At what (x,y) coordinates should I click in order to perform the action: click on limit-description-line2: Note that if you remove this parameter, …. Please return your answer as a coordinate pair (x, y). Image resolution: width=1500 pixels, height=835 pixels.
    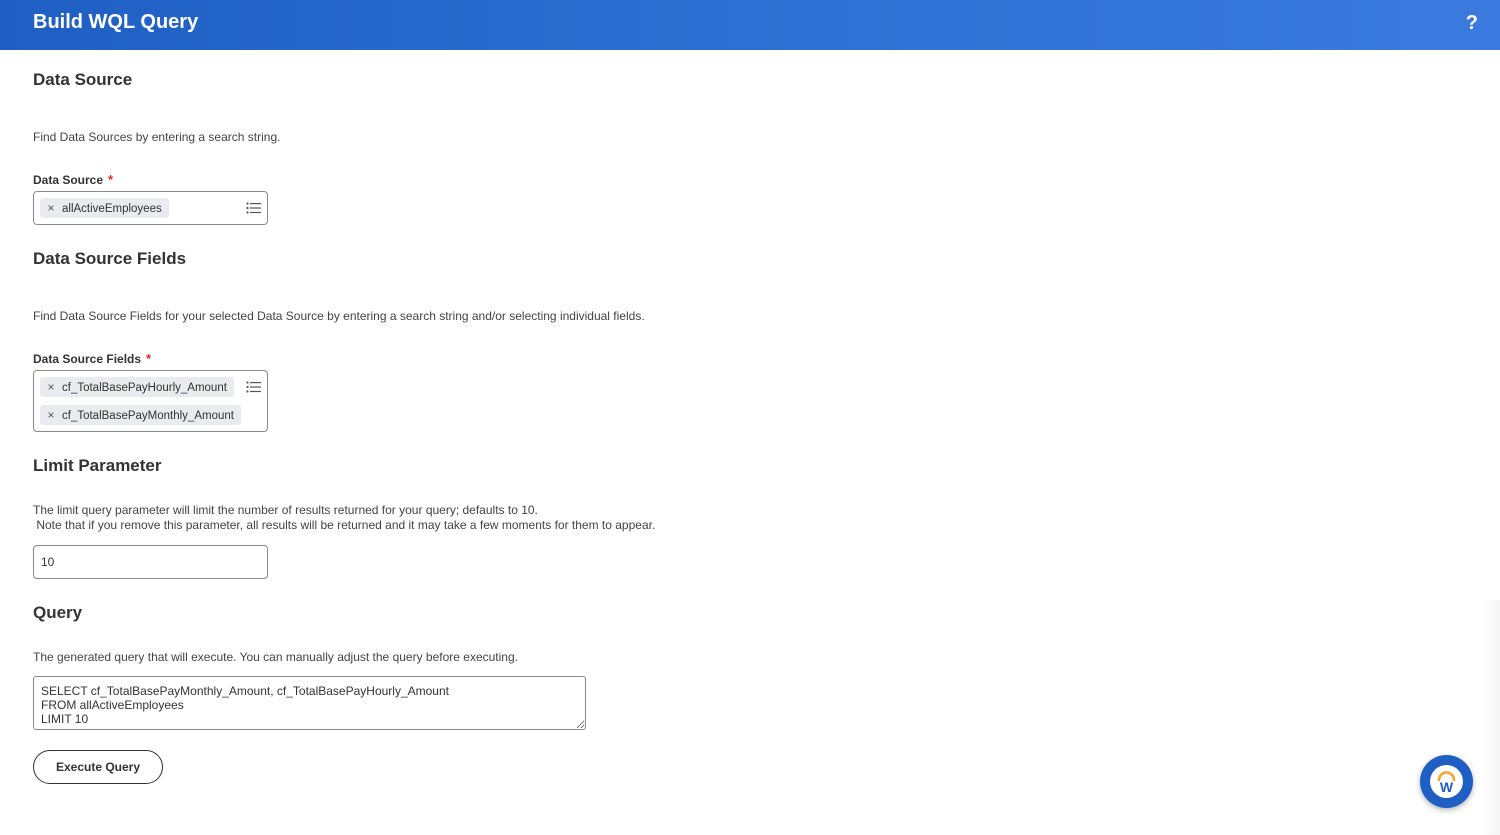
    Looking at the image, I should click on (344, 525).